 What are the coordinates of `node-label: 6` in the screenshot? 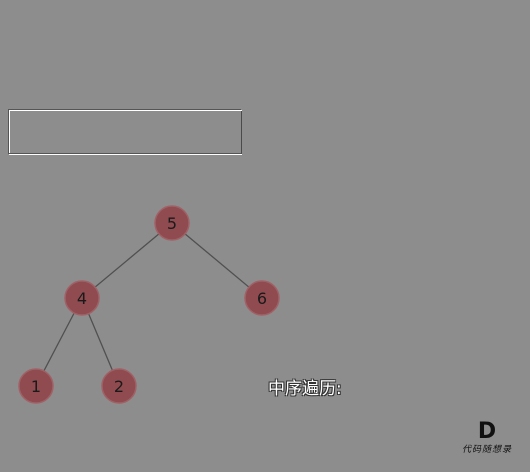 It's located at (262, 298).